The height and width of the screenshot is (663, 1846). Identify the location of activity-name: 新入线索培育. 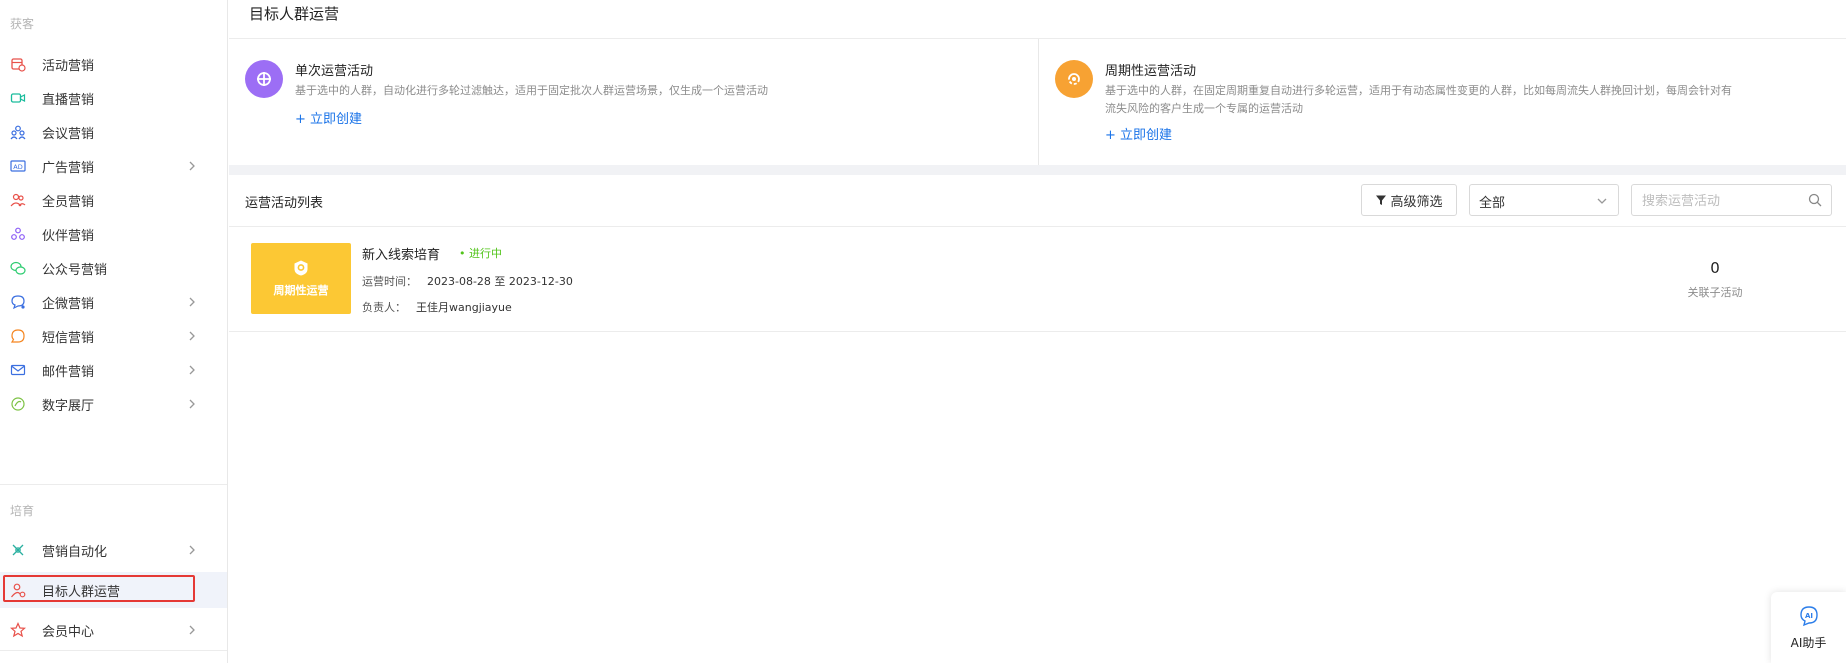
(401, 253).